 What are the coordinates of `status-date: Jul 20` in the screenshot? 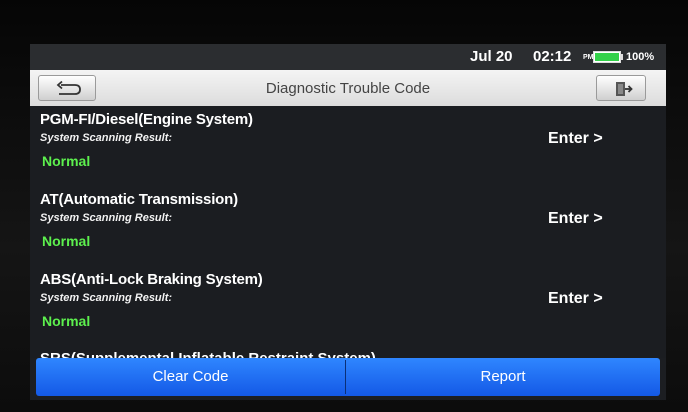 It's located at (491, 56).